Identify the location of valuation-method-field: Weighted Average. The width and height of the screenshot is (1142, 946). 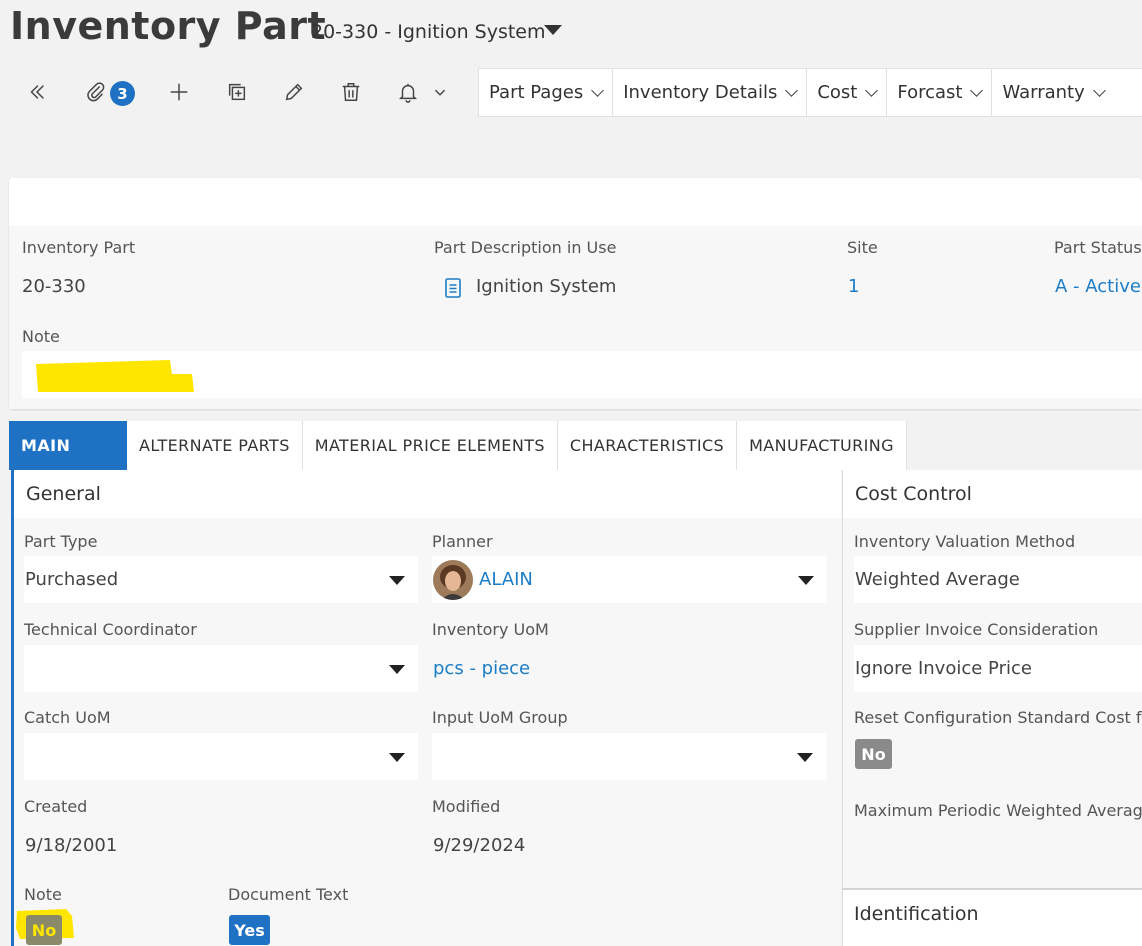
(998, 579).